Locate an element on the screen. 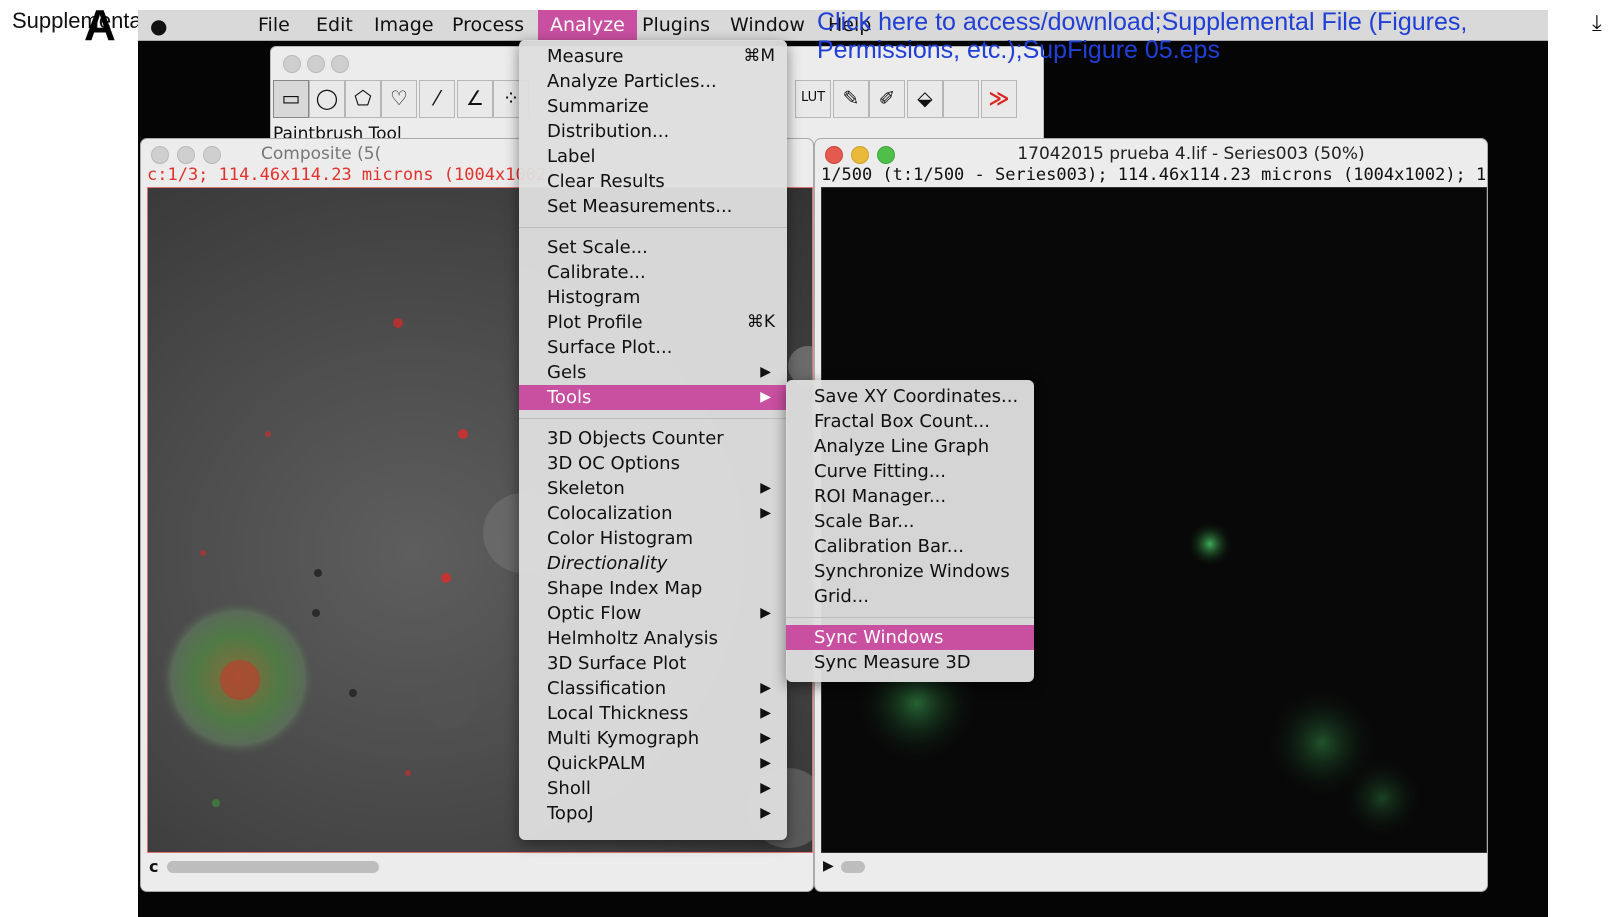  analyze-item-skeleton: Skeleton ▶ is located at coordinates (653, 488).